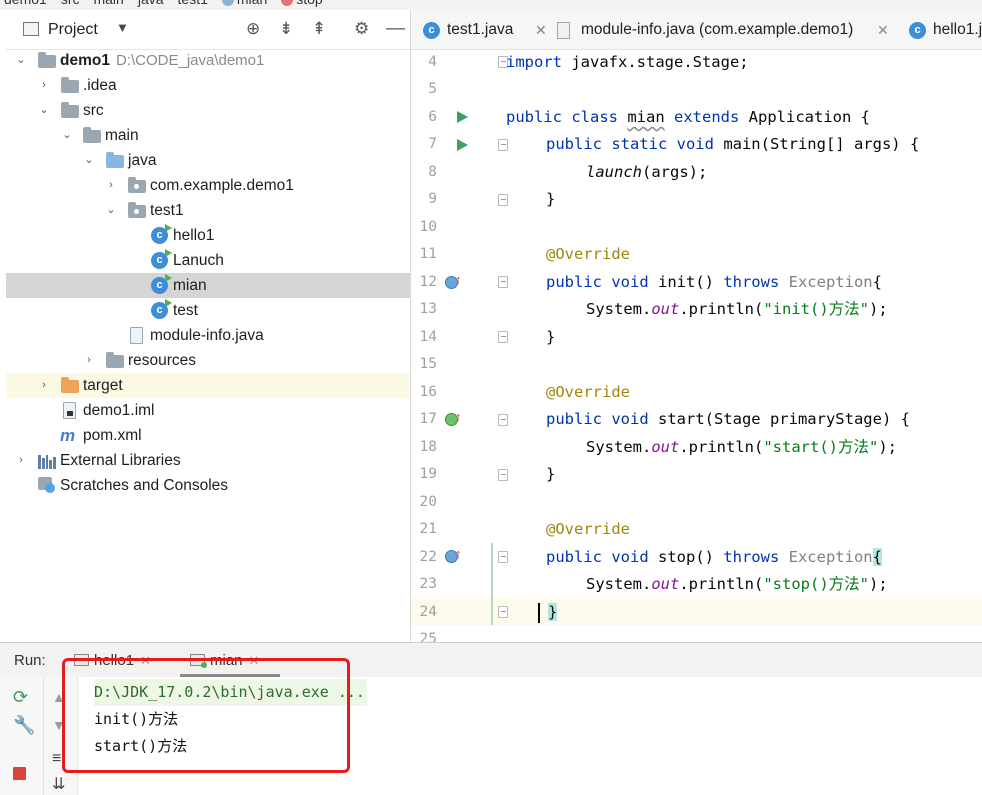  I want to click on stop-icon, so click(19, 773).